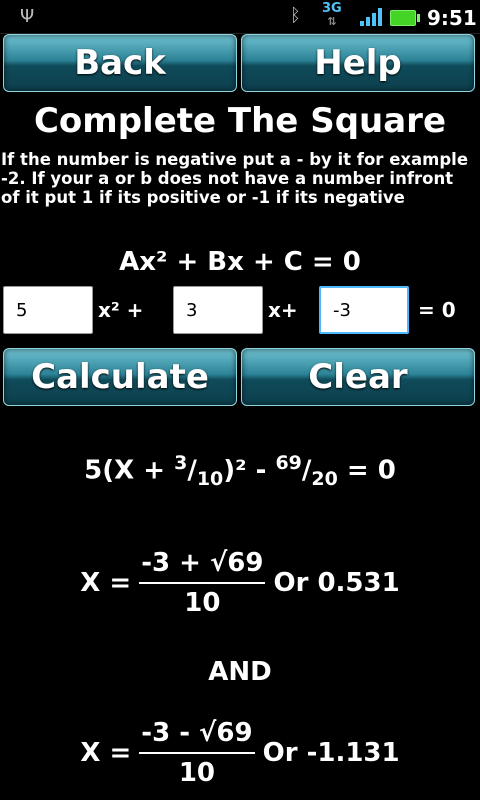 This screenshot has height=800, width=480. What do you see at coordinates (120, 63) in the screenshot?
I see `back-button: Back` at bounding box center [120, 63].